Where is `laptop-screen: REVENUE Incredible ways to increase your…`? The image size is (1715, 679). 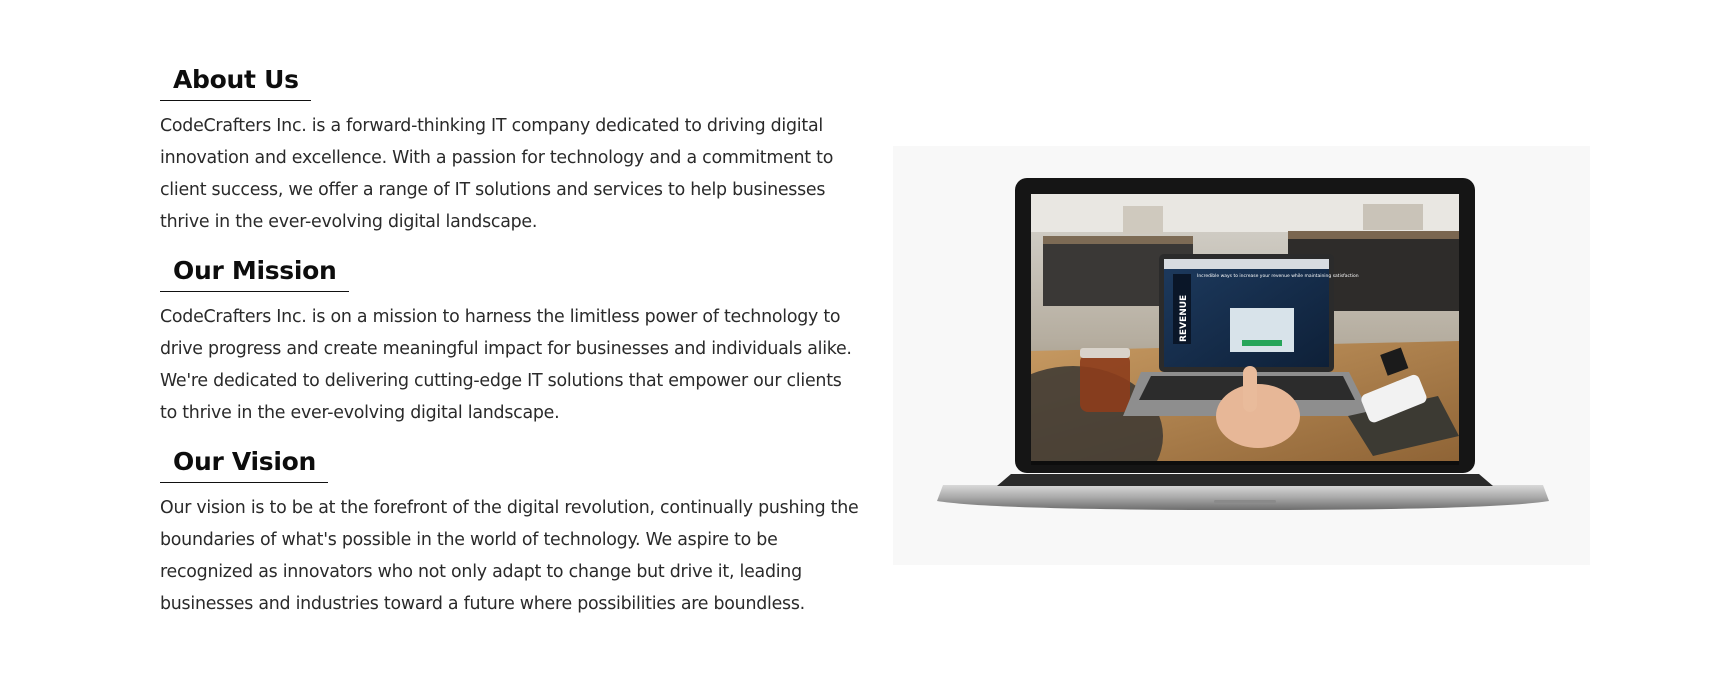
laptop-screen: REVENUE Incredible ways to increase your… is located at coordinates (1245, 327).